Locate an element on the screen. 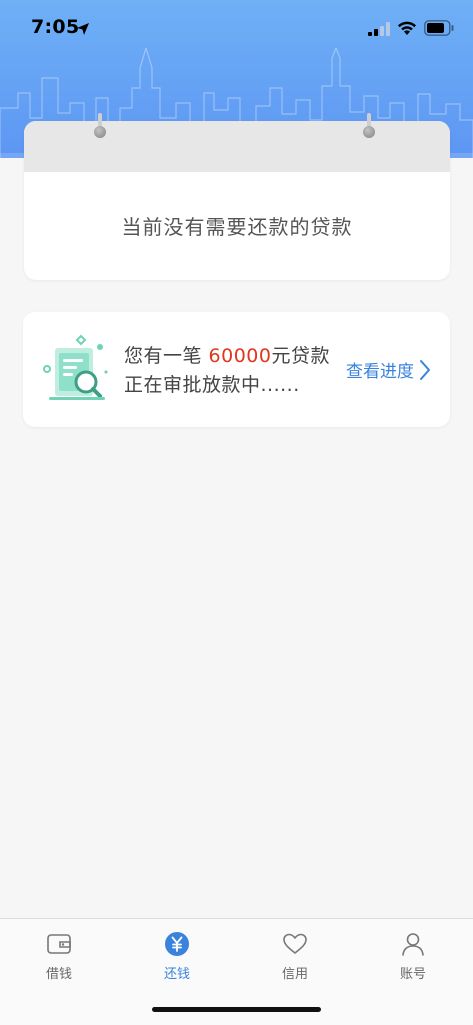 This screenshot has width=473, height=1025. heart-icon is located at coordinates (295, 943).